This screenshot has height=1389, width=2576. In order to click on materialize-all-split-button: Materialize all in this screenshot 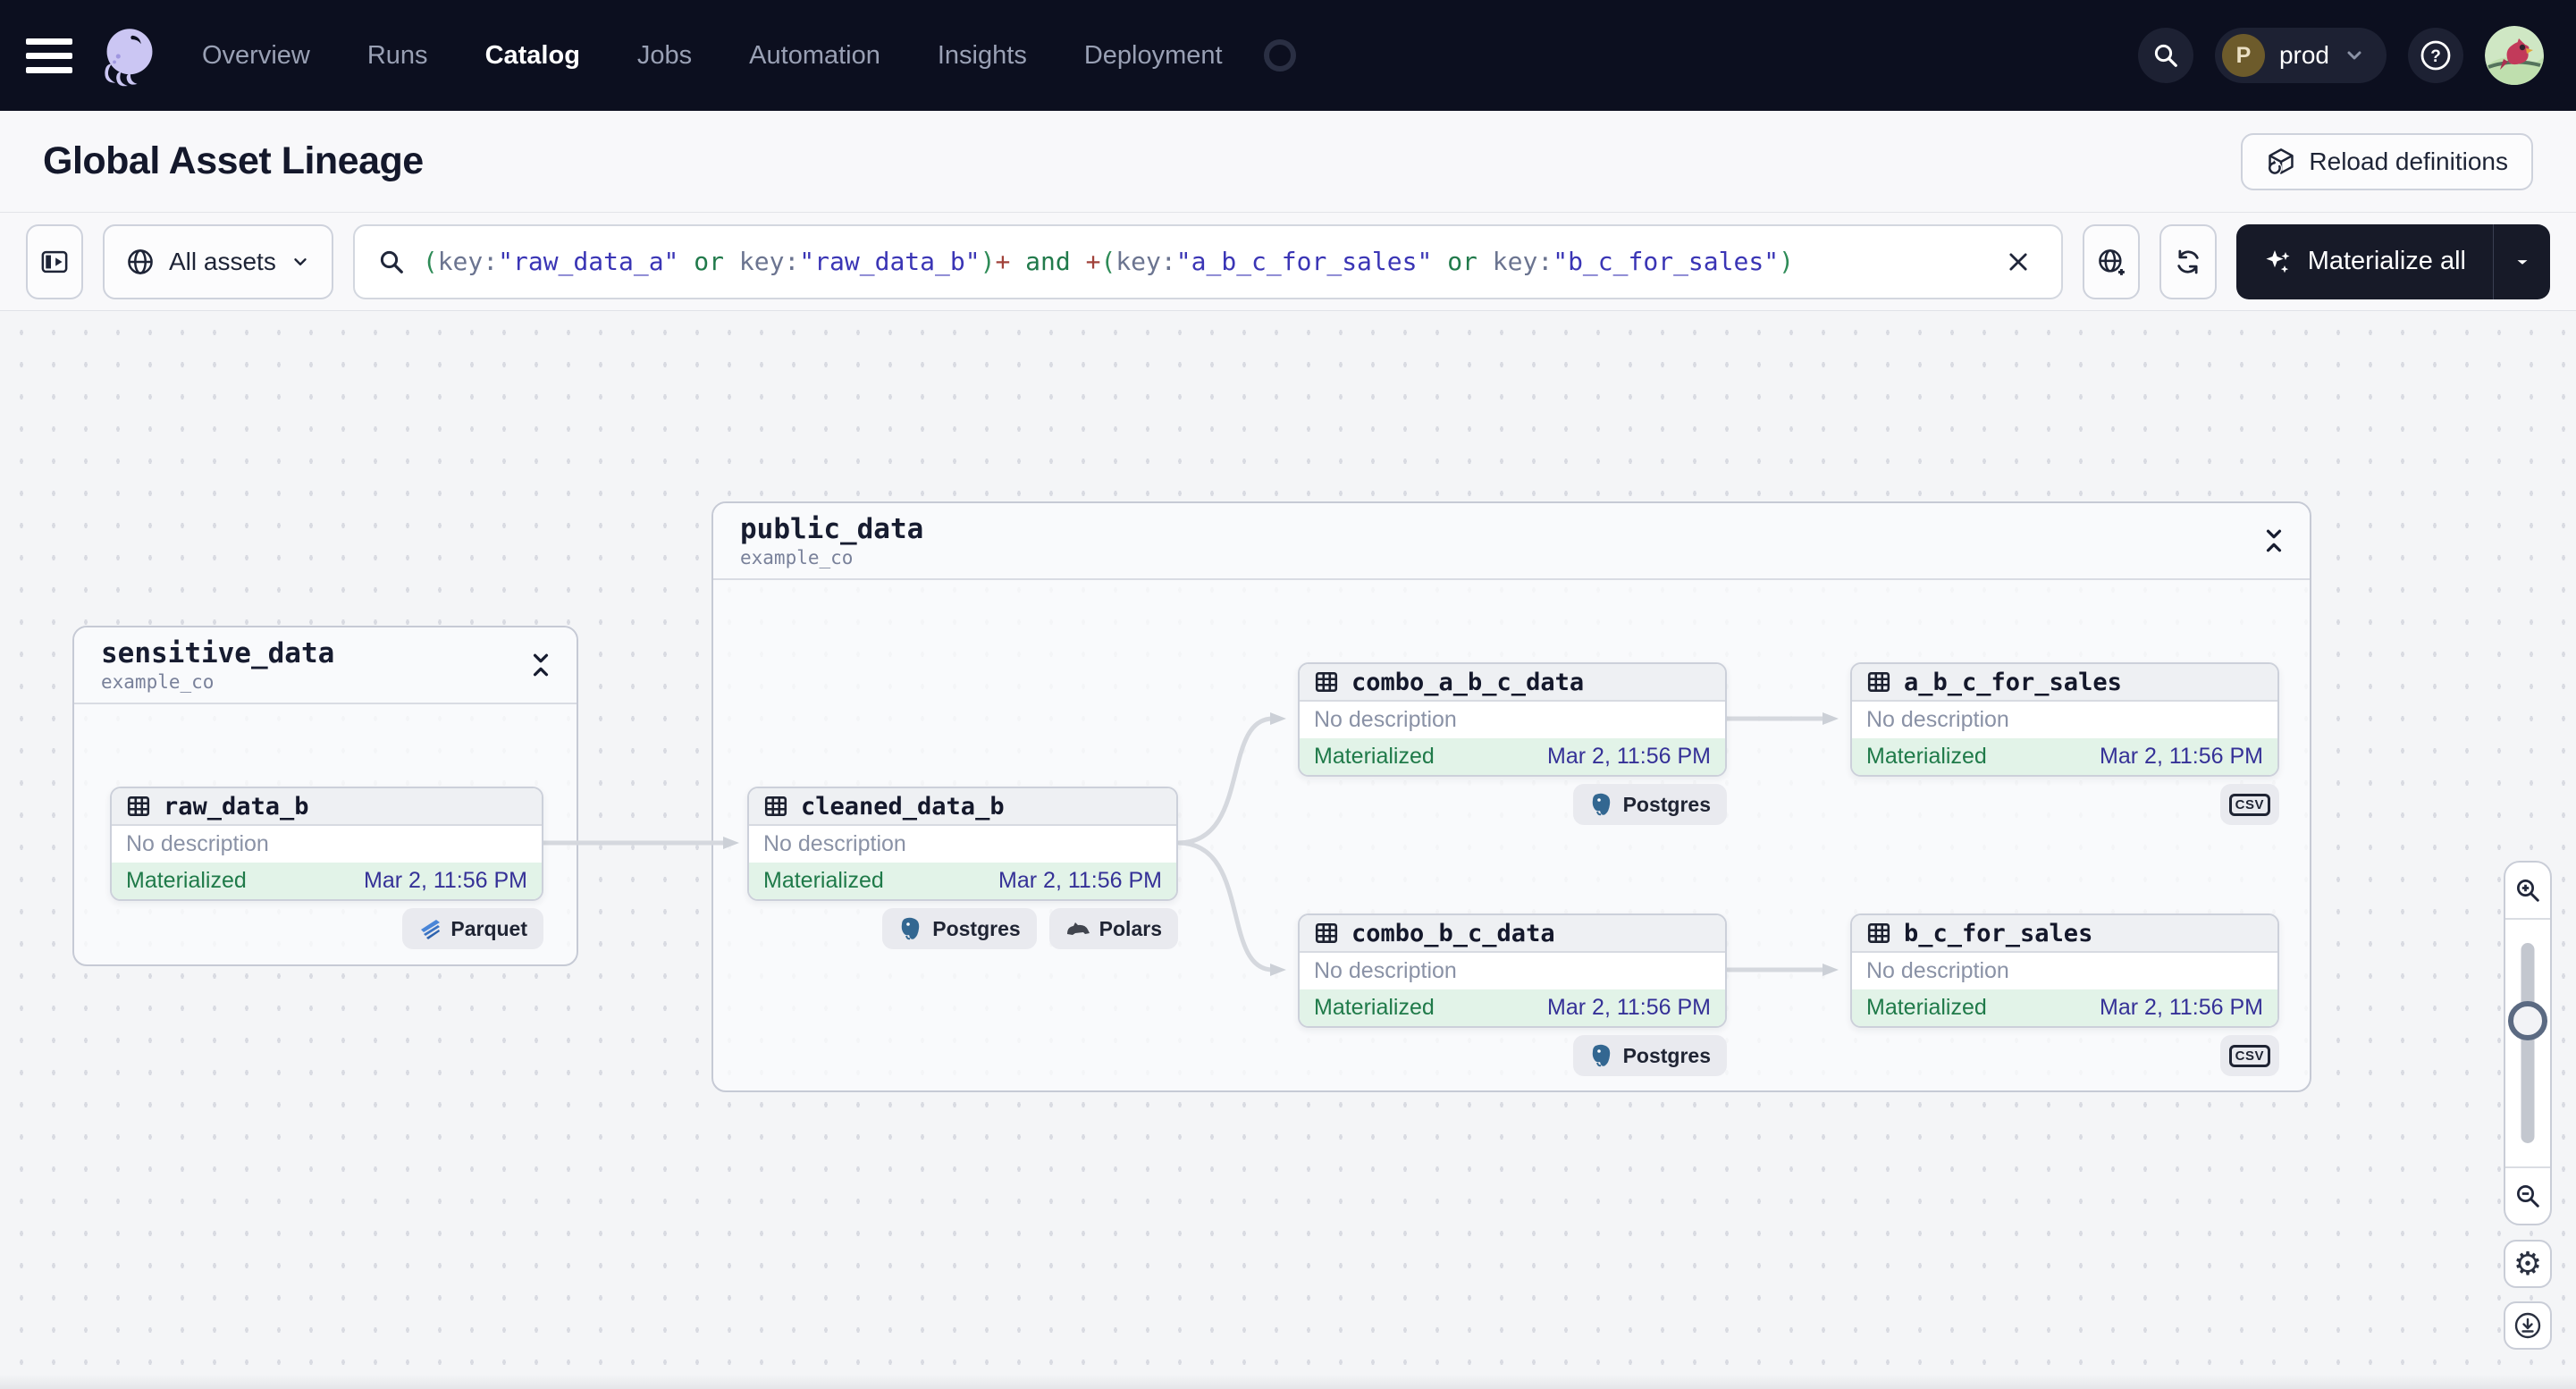, I will do `click(2393, 261)`.